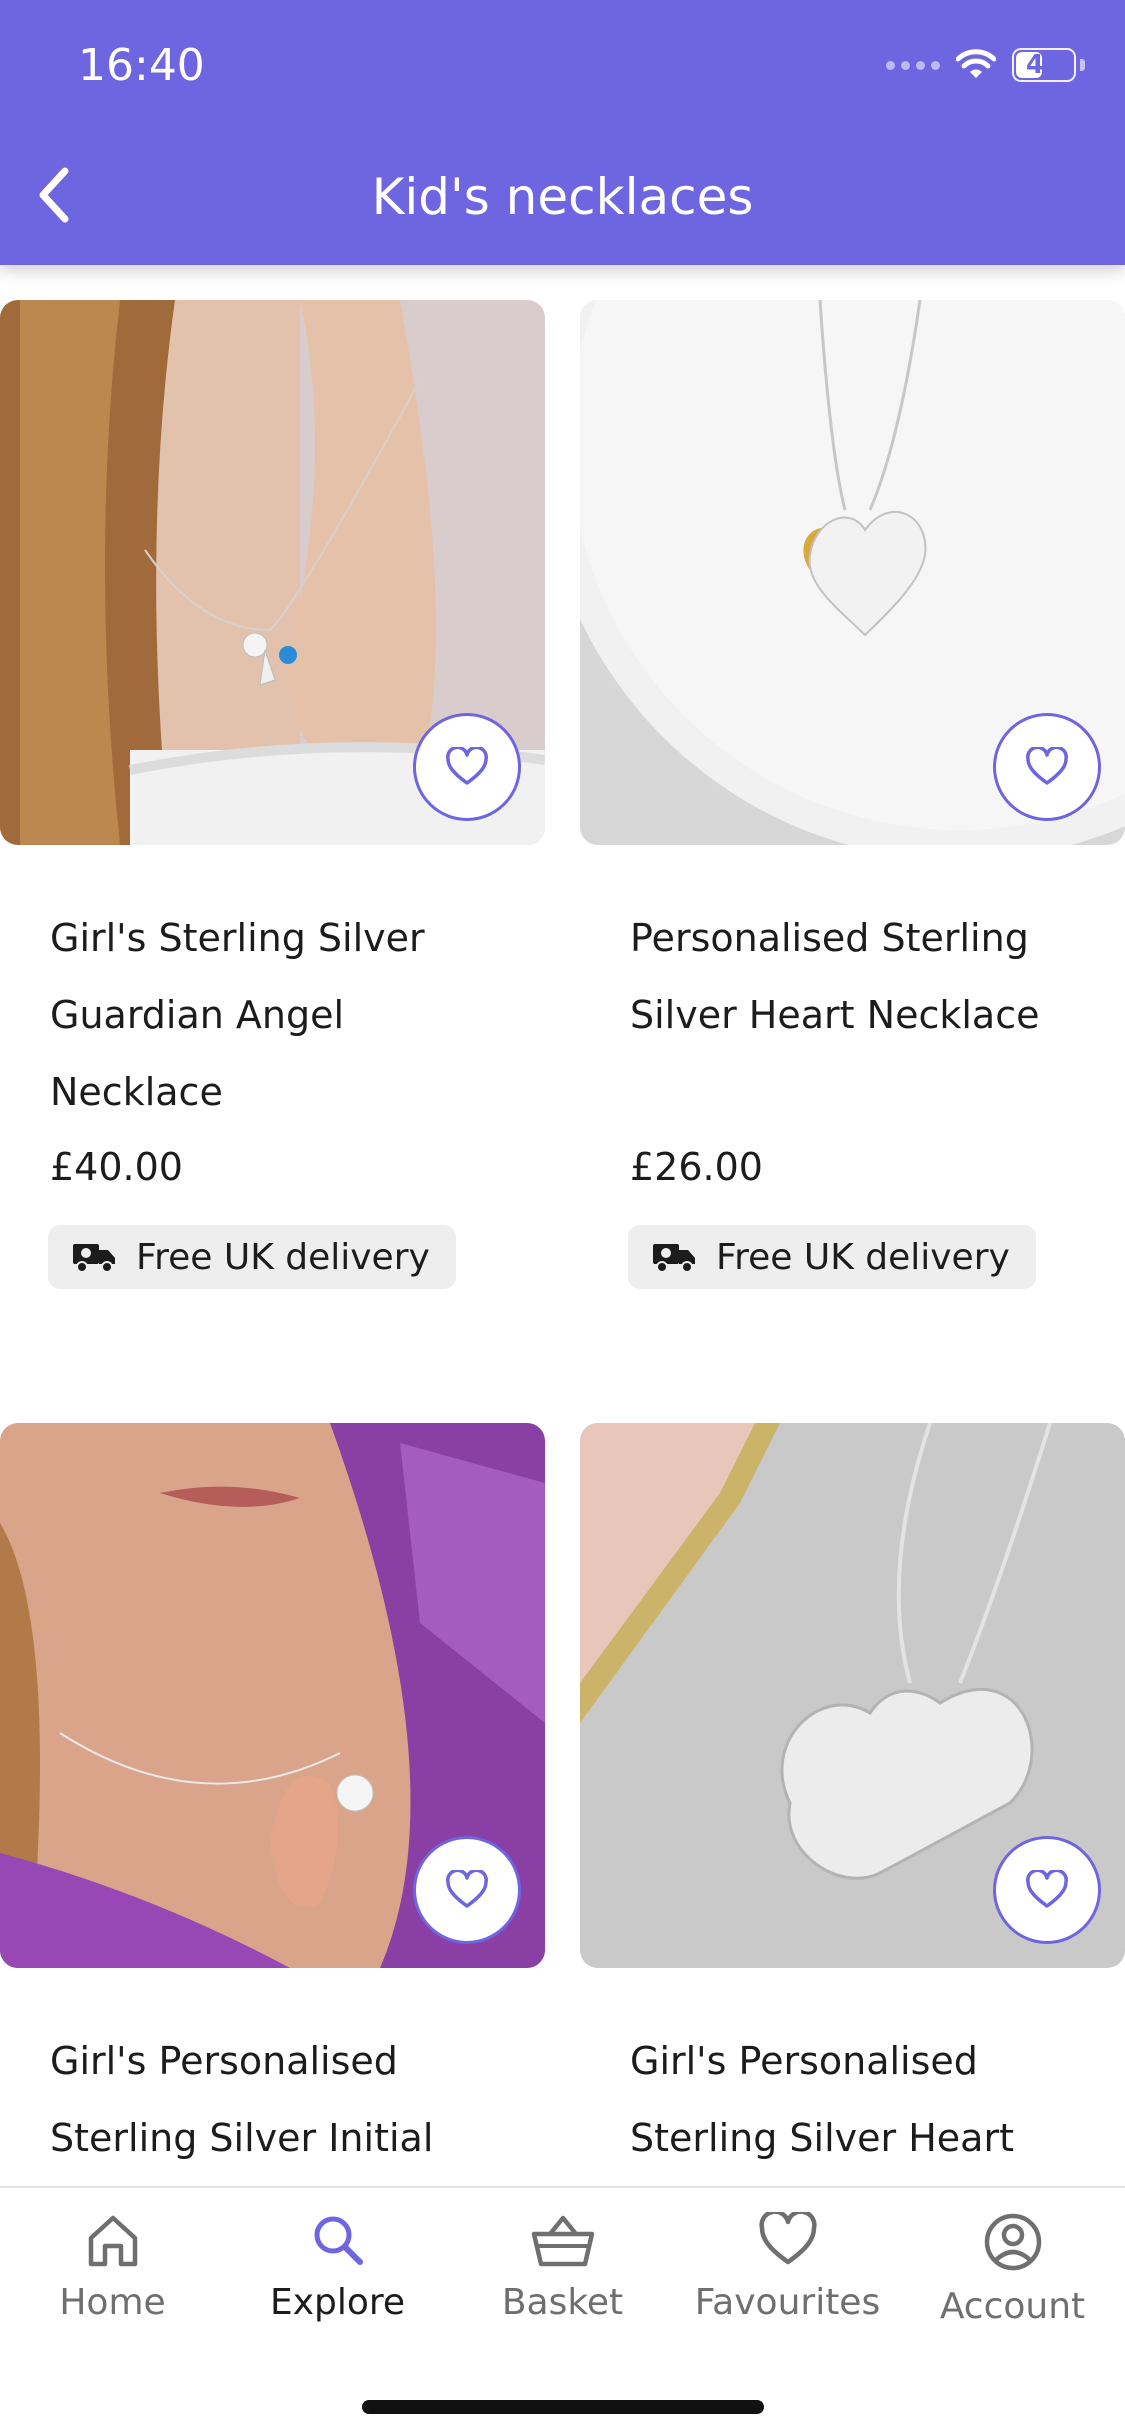 The image size is (1125, 2436). Describe the element at coordinates (787, 2302) in the screenshot. I see `tab-label: Favourites` at that location.